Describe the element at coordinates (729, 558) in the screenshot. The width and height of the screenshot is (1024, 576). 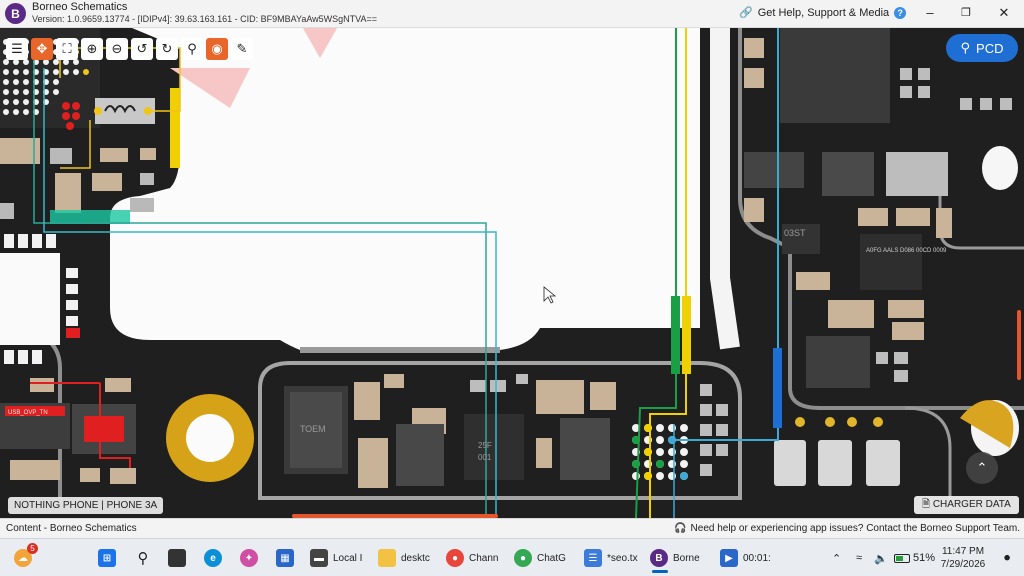
I see `video-icon: ▶` at that location.